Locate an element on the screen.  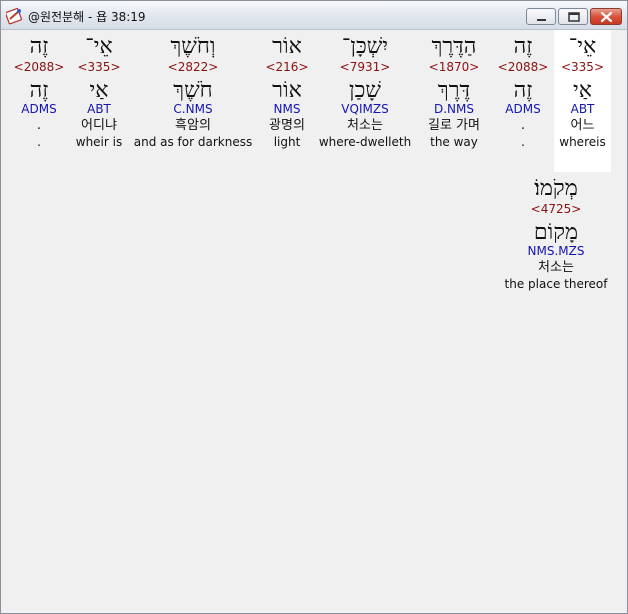
word-card: אוֹר <216> אוֹר NMS 광명의 light is located at coordinates (287, 89).